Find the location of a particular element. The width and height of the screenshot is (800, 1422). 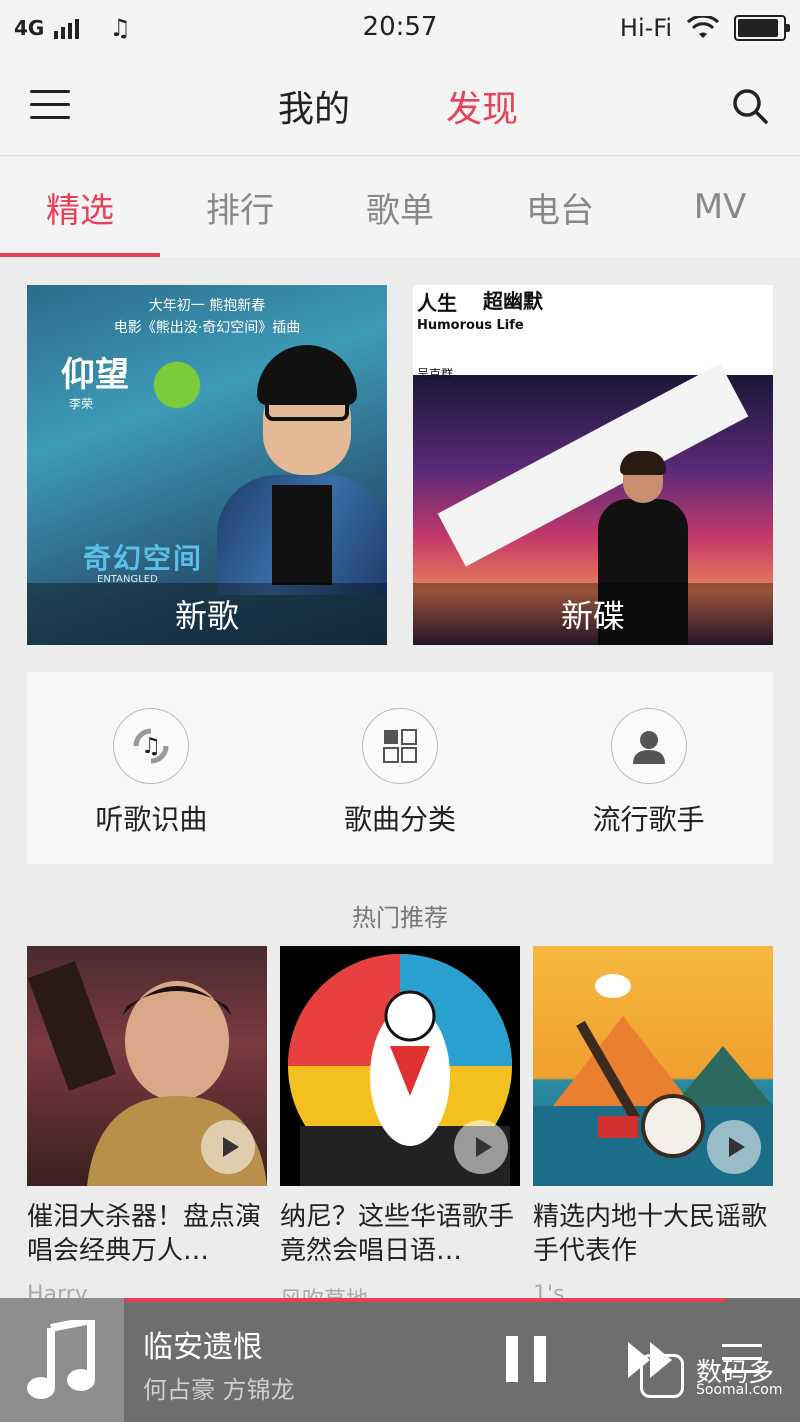

subtab-mv: MV is located at coordinates (720, 207).